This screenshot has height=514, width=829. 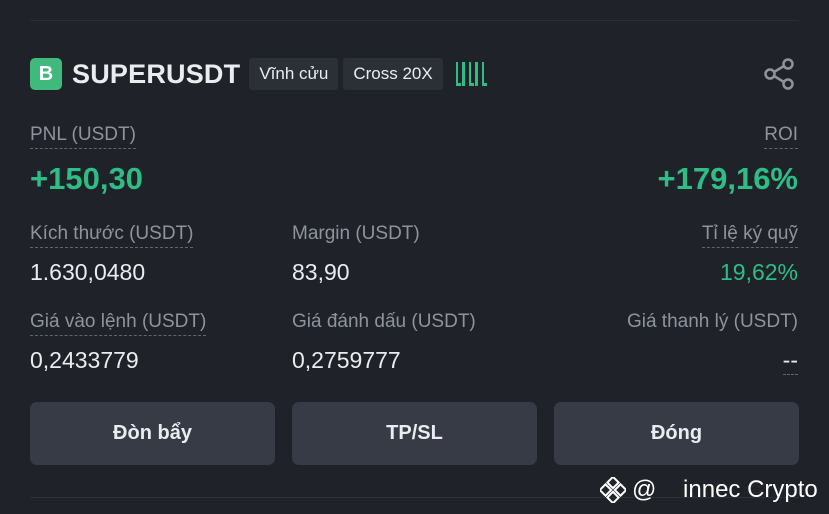 What do you see at coordinates (384, 321) in the screenshot?
I see `mark-price-label: Giá đánh dấu (USDT)` at bounding box center [384, 321].